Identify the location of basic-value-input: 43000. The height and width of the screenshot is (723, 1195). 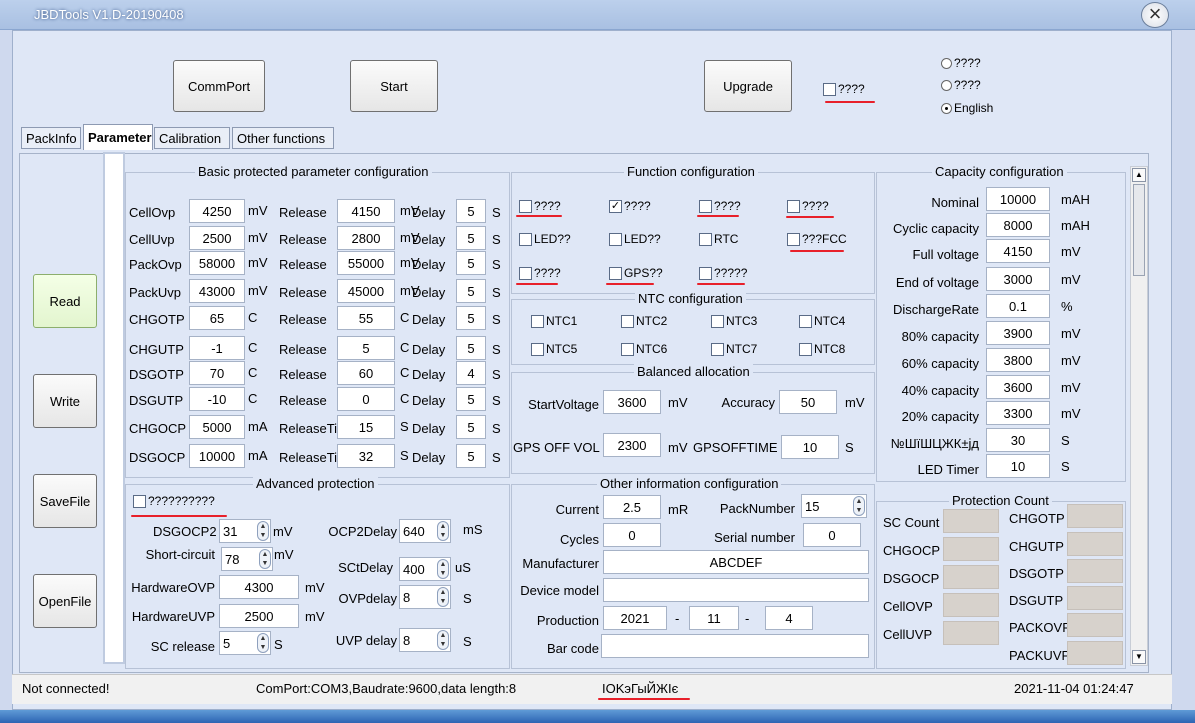
(217, 291).